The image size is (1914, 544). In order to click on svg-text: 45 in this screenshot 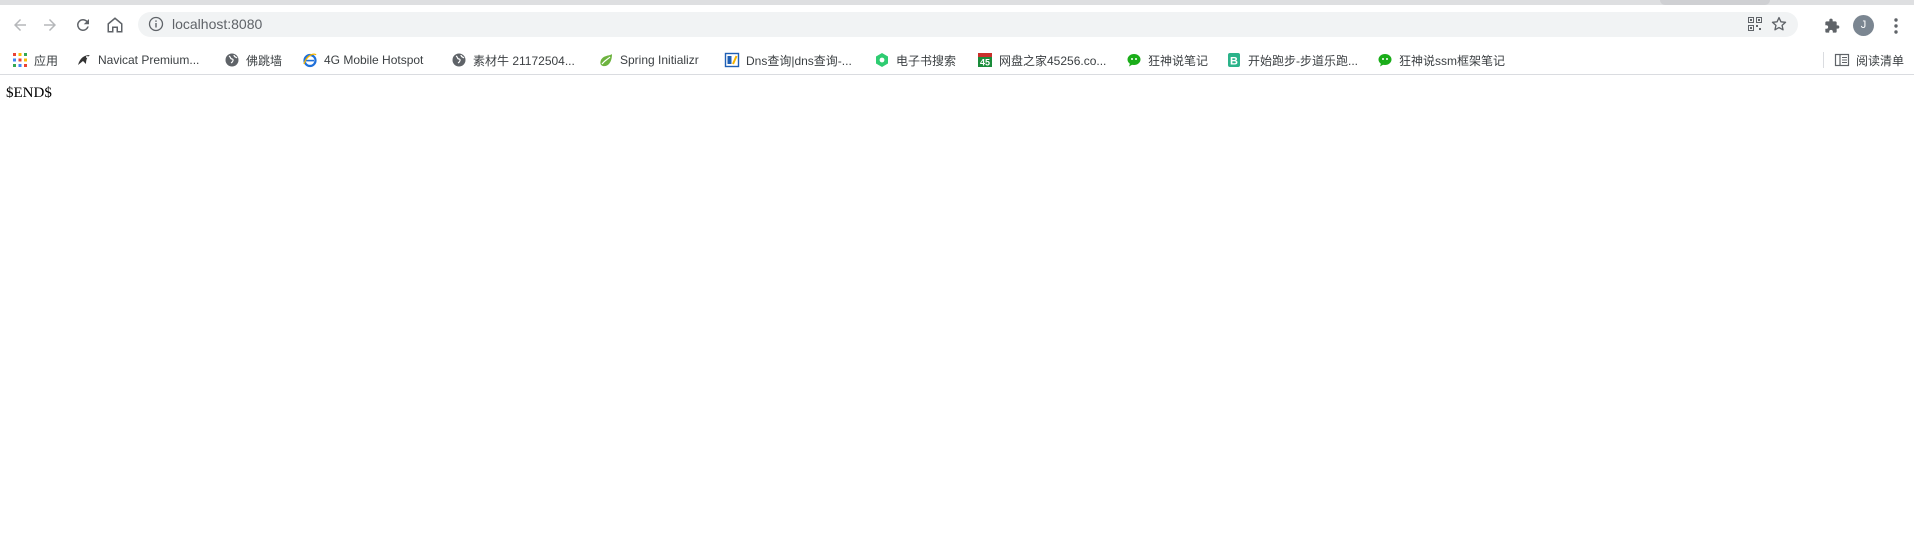, I will do `click(985, 63)`.